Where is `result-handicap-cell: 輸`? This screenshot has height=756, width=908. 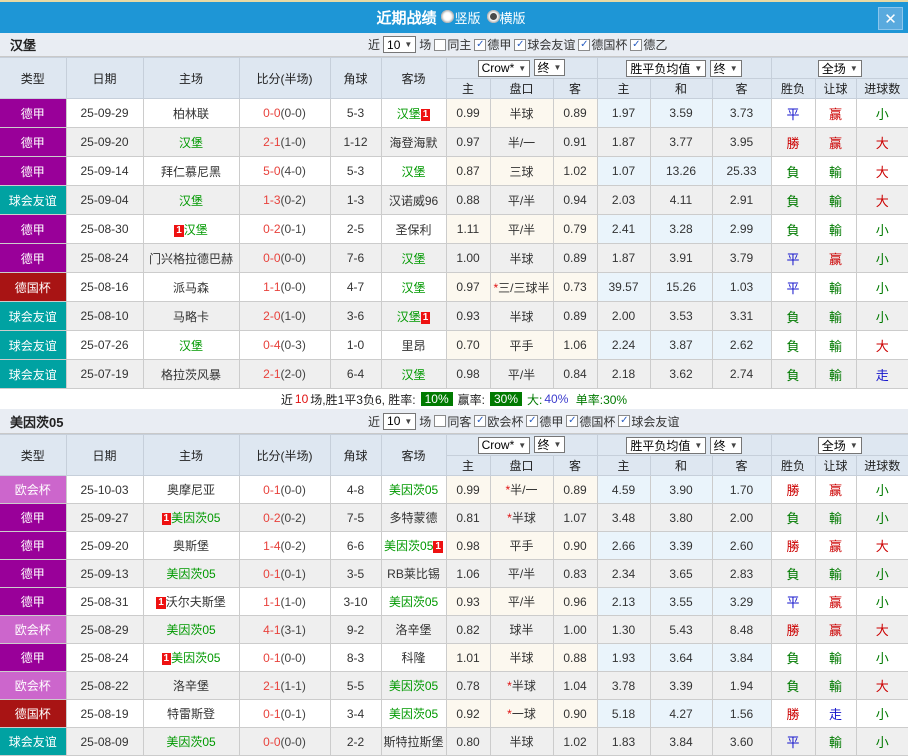 result-handicap-cell: 輸 is located at coordinates (835, 685).